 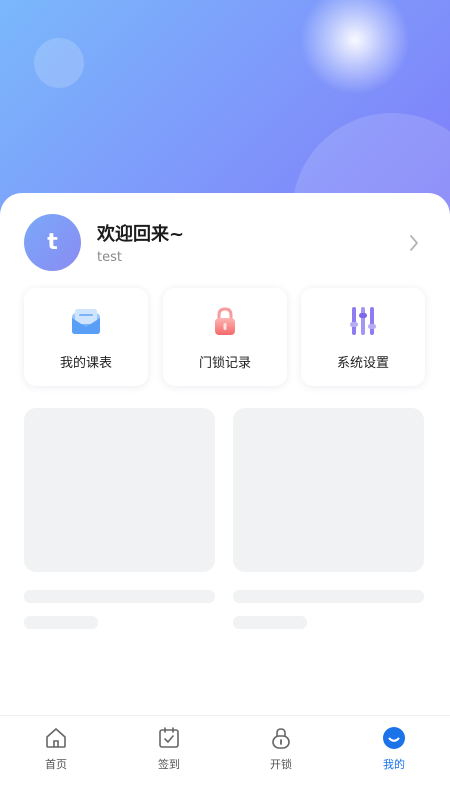 I want to click on skeleton-card-left, so click(x=119, y=490).